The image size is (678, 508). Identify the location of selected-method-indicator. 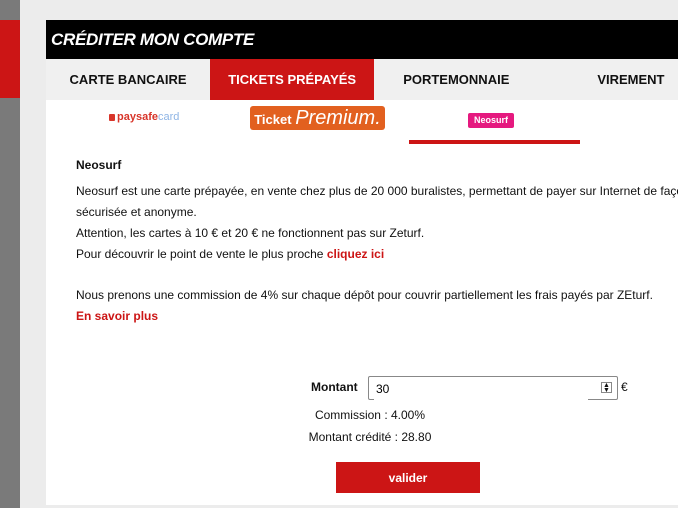
(494, 142).